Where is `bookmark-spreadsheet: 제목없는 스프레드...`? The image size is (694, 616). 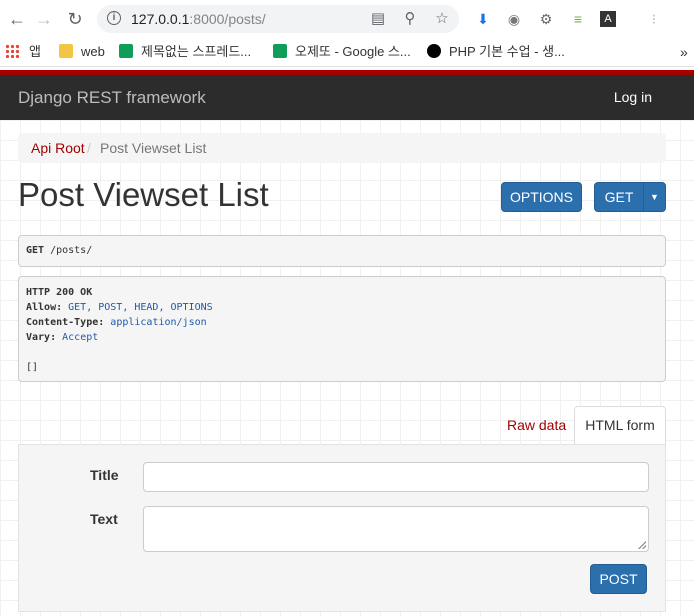 bookmark-spreadsheet: 제목없는 스프레드... is located at coordinates (185, 52).